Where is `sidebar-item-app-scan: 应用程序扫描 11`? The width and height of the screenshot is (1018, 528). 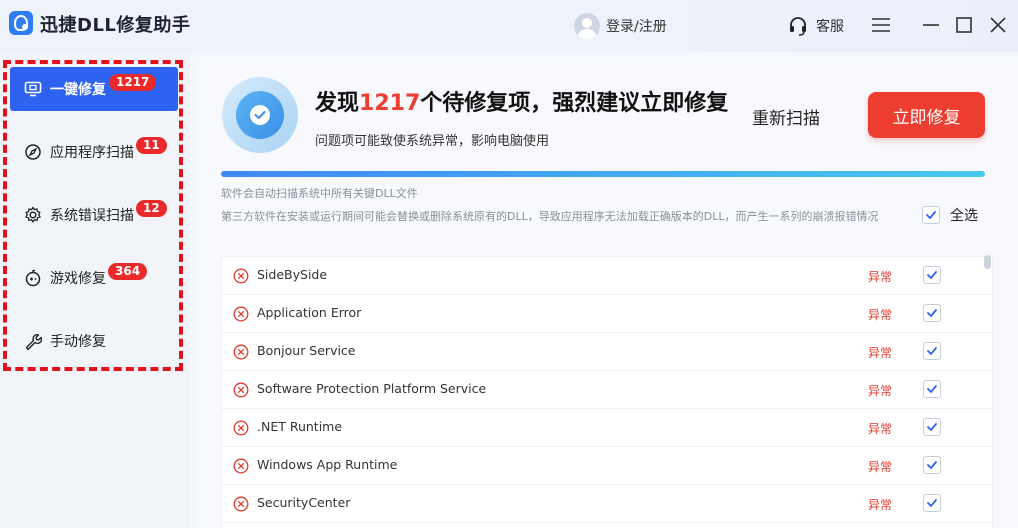 sidebar-item-app-scan: 应用程序扫描 11 is located at coordinates (94, 152).